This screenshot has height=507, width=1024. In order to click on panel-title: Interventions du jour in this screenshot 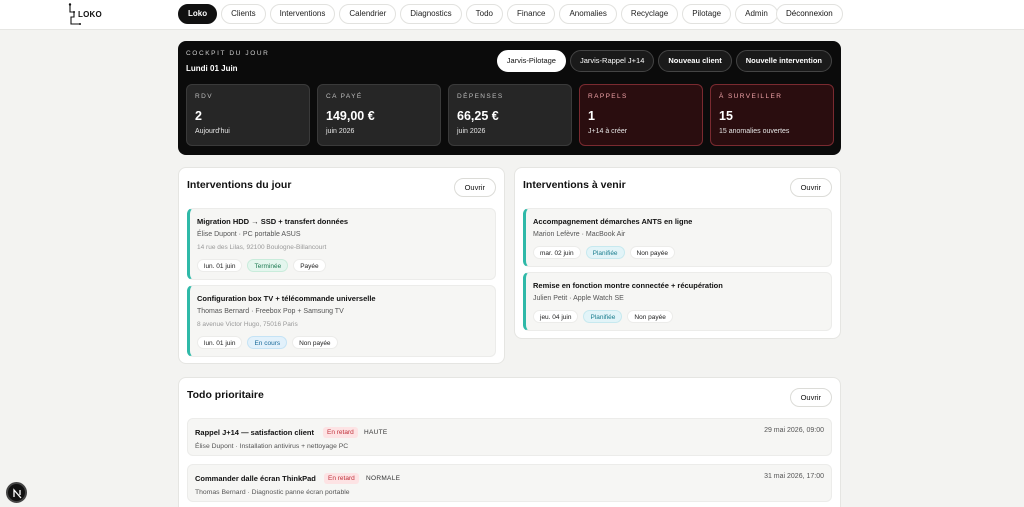, I will do `click(239, 185)`.